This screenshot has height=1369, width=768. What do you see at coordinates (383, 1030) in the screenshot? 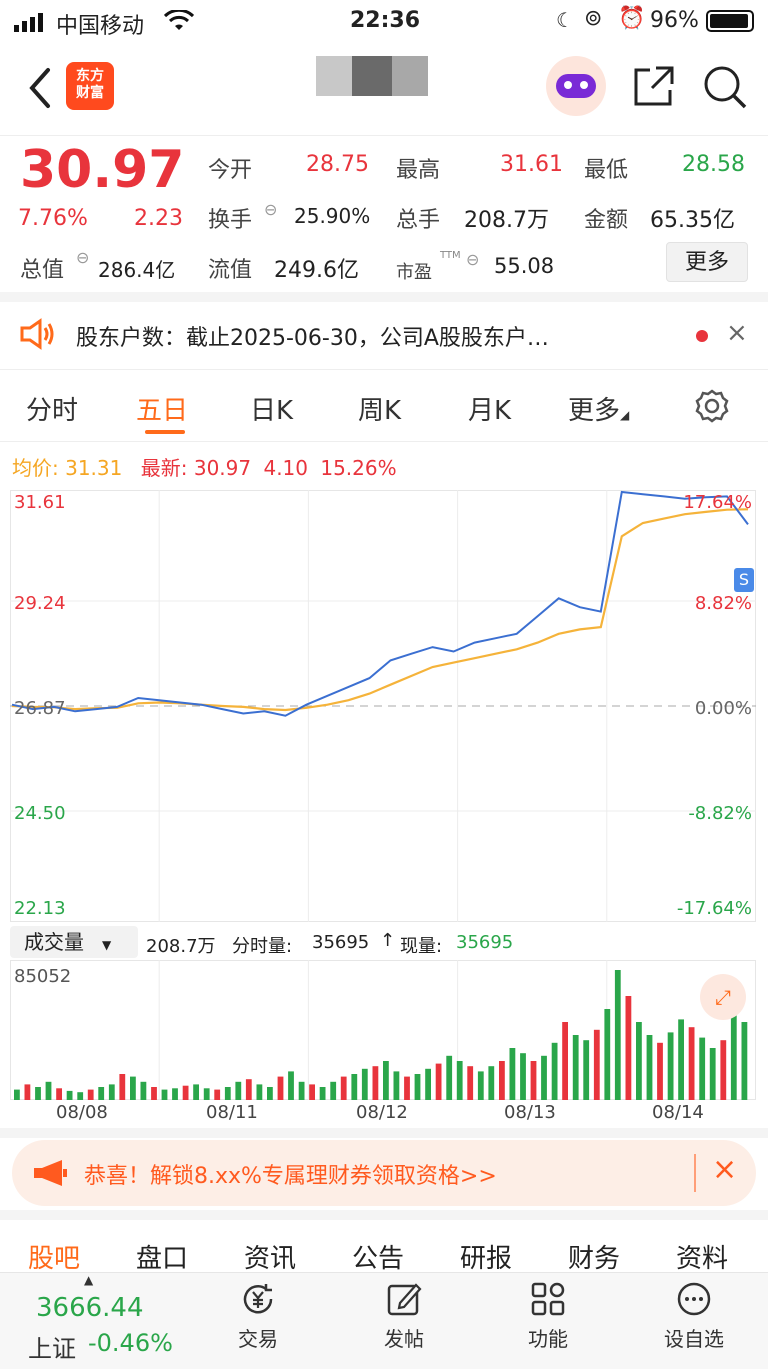
I see `volume-chart: 85052 ⤢` at bounding box center [383, 1030].